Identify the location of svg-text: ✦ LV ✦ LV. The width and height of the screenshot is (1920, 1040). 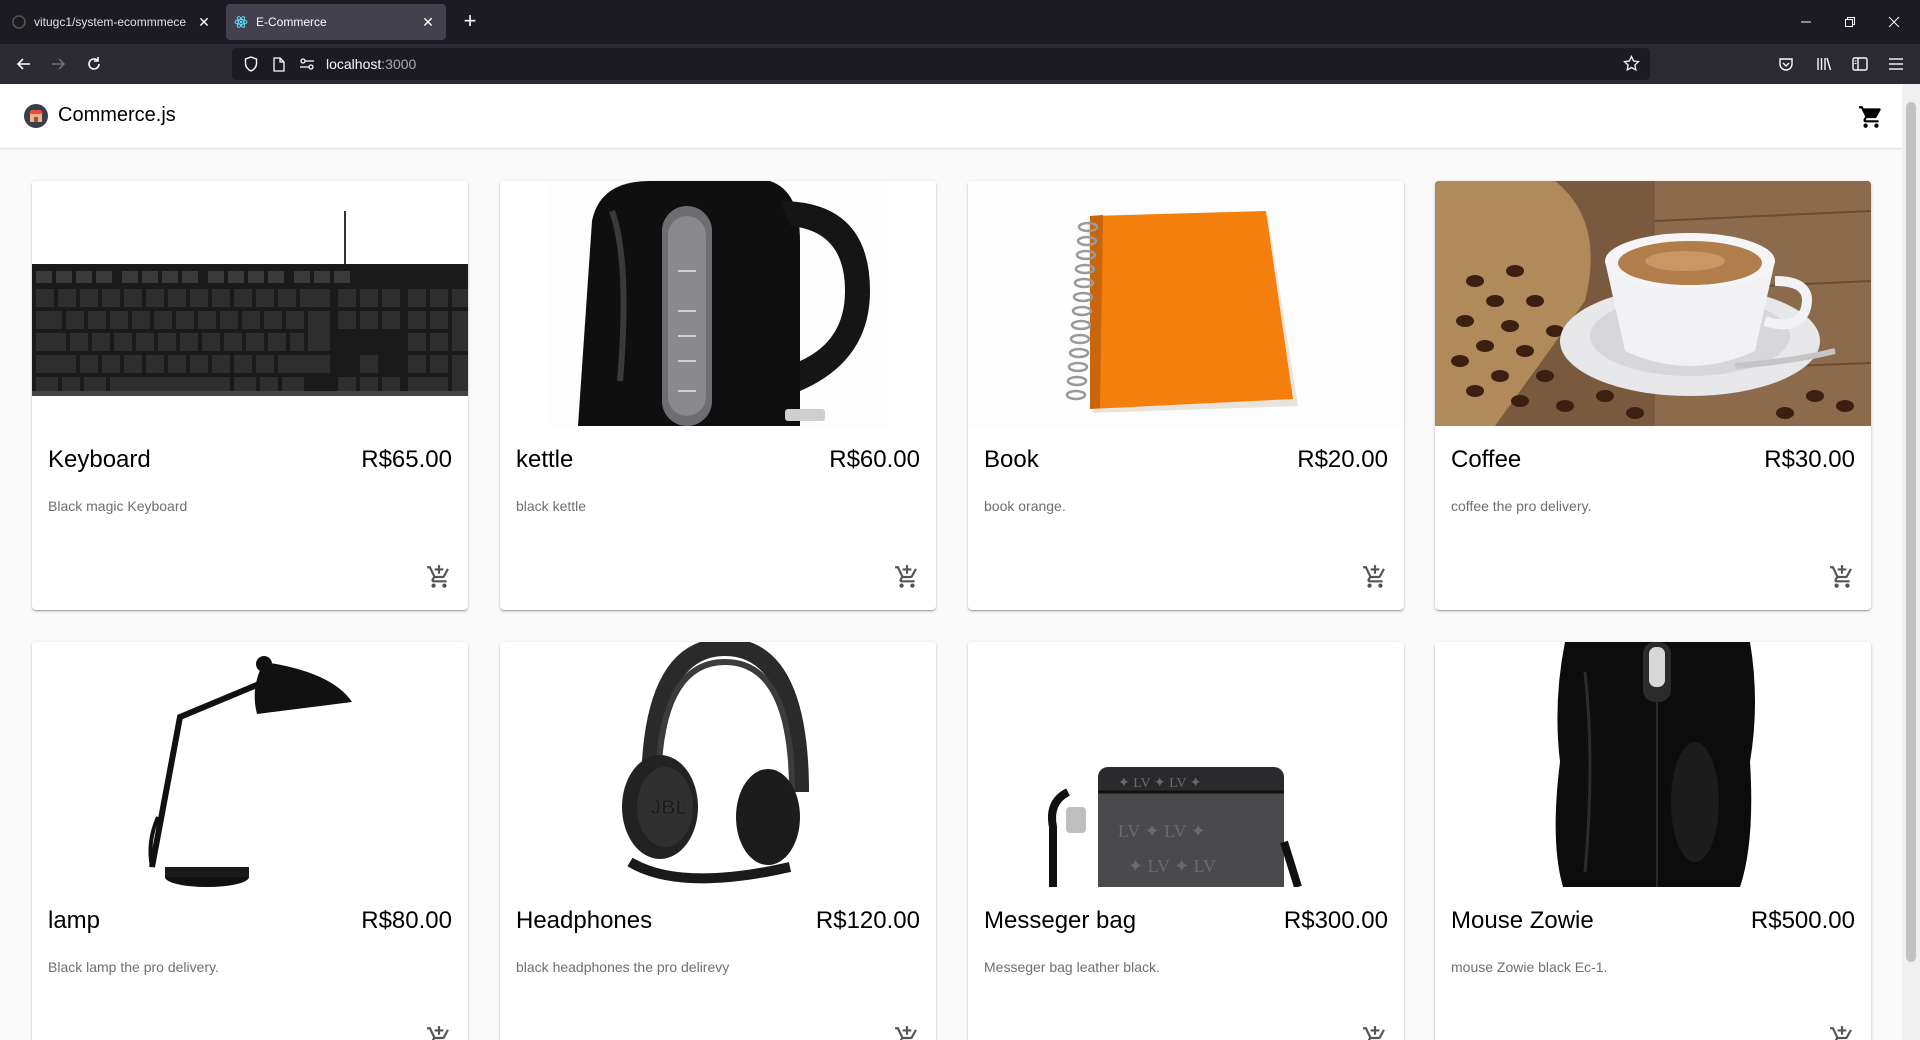
(1172, 866).